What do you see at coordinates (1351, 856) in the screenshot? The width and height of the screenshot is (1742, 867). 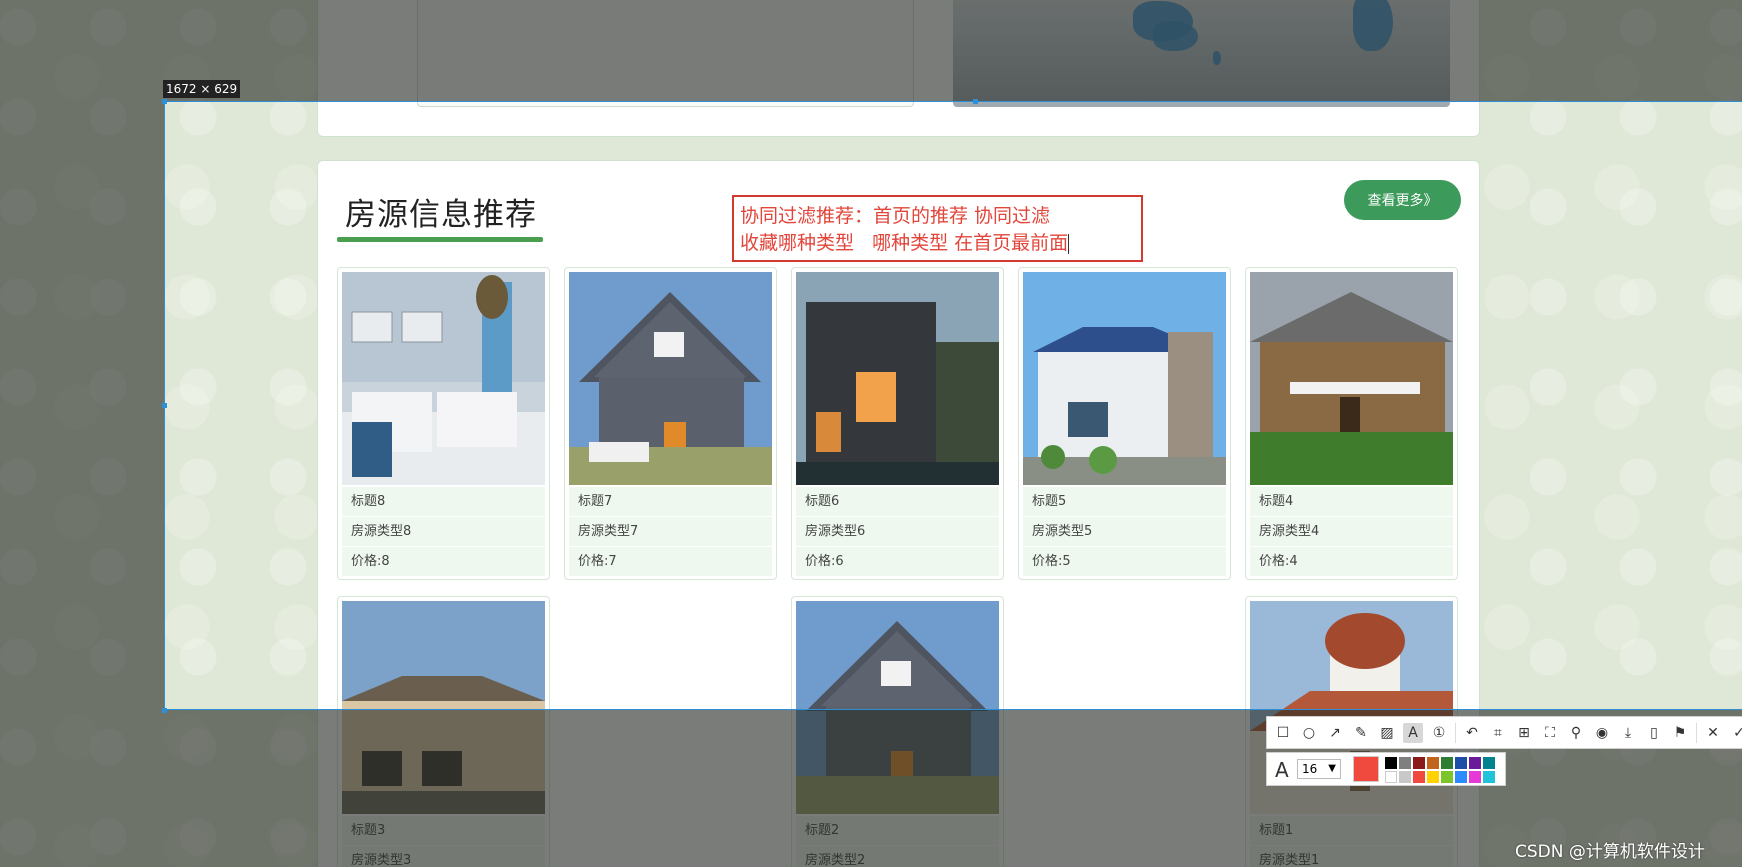 I see `listing-type: 房源类型1` at bounding box center [1351, 856].